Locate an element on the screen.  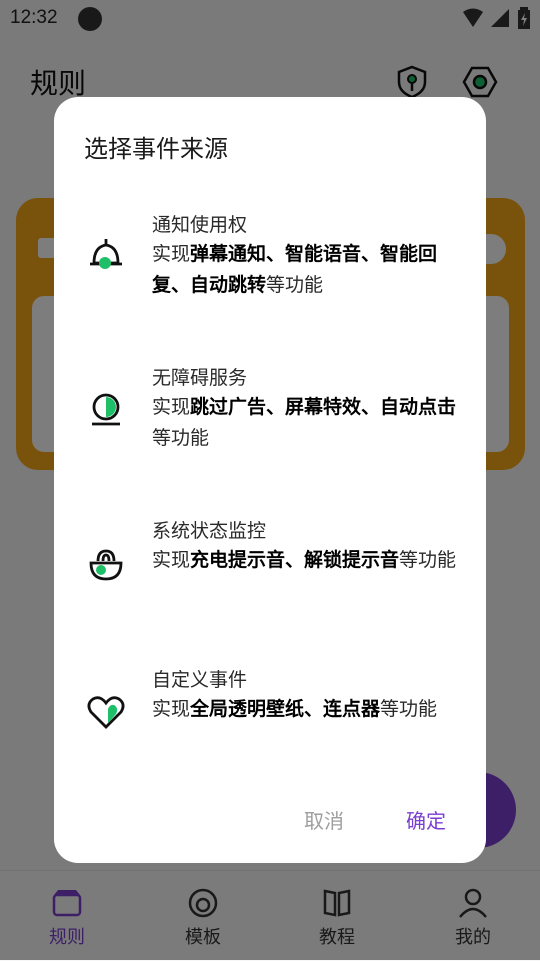
accessibility-icon is located at coordinates (106, 409).